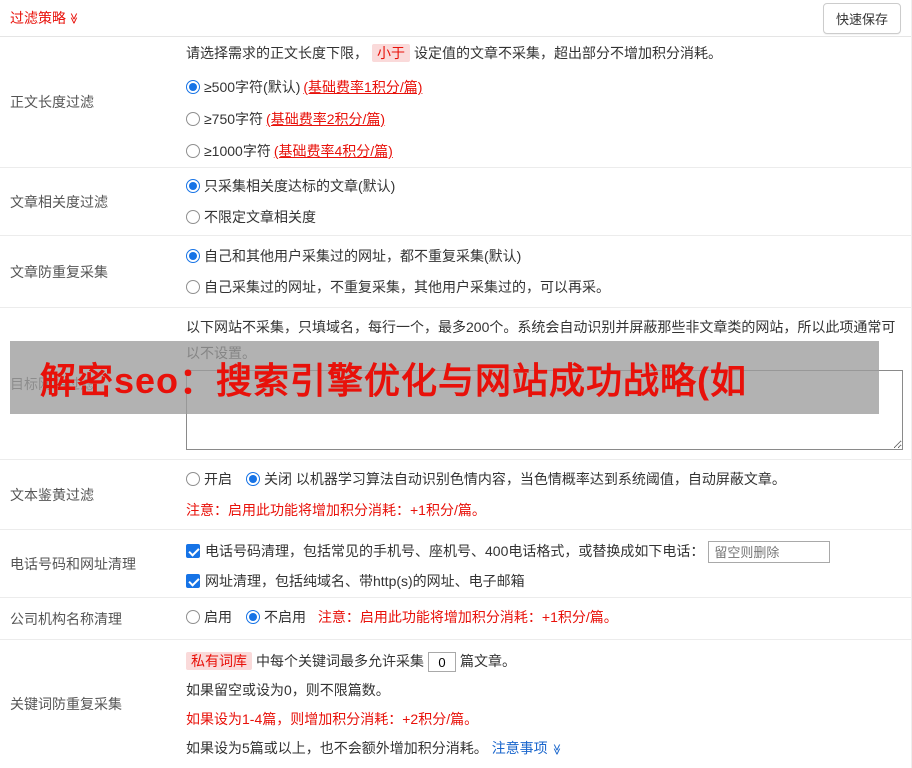 This screenshot has width=912, height=768. I want to click on radio-porn-off, so click(253, 479).